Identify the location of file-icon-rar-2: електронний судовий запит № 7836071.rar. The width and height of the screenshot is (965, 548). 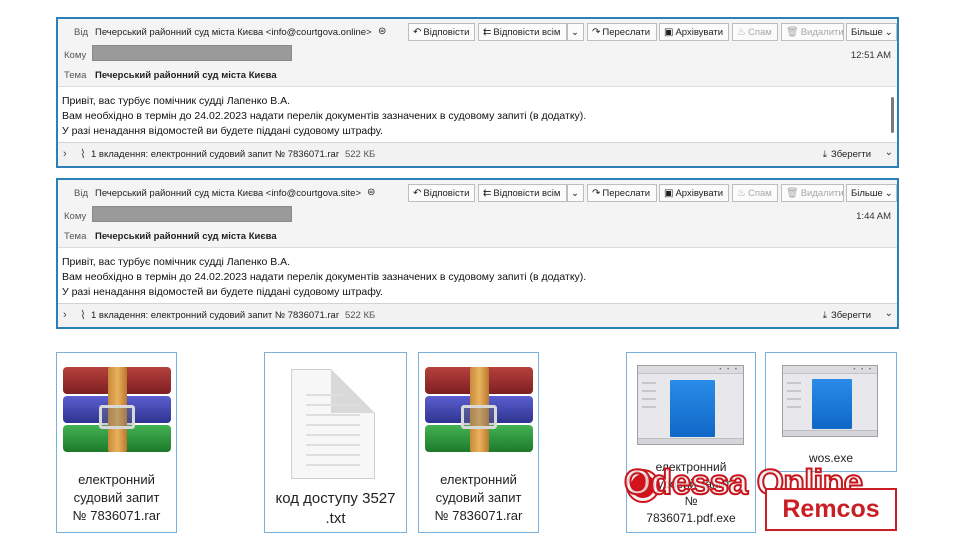
(478, 442).